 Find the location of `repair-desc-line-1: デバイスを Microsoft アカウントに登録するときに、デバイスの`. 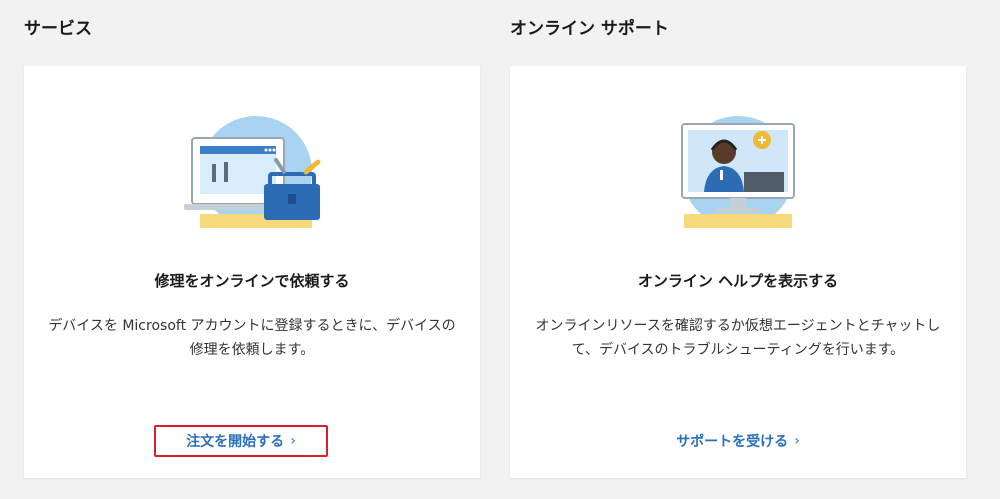

repair-desc-line-1: デバイスを Microsoft アカウントに登録するときに、デバイスの is located at coordinates (252, 326).